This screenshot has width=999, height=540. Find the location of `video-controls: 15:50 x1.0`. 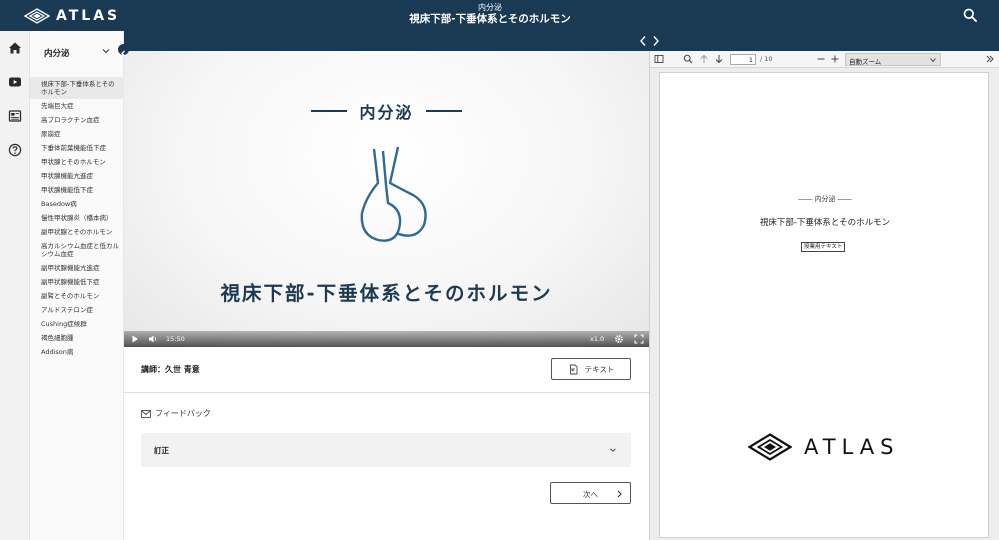

video-controls: 15:50 x1.0 is located at coordinates (386, 339).